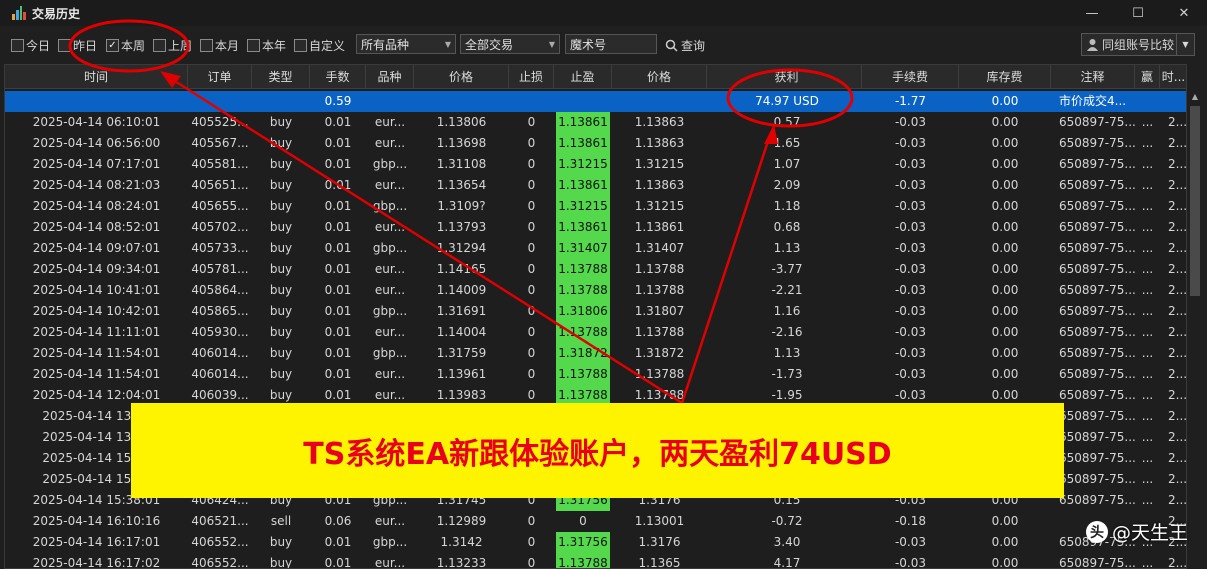 Image resolution: width=1207 pixels, height=569 pixels. I want to click on column-header-comment: 注释, so click(1093, 77).